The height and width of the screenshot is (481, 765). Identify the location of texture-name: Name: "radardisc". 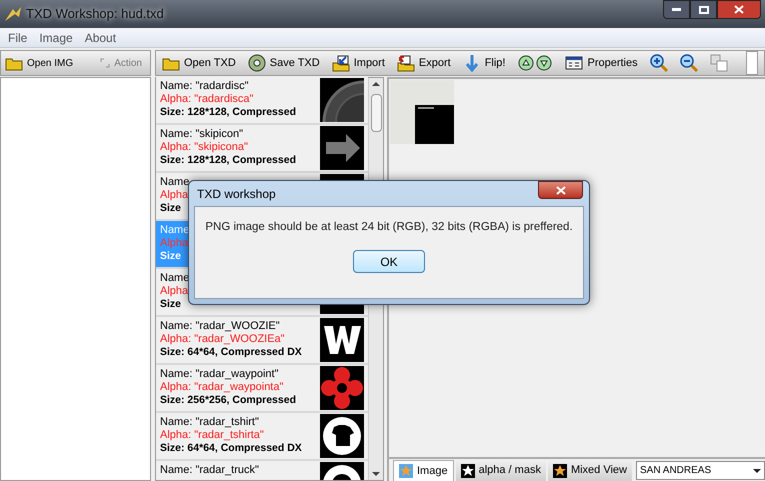
(205, 86).